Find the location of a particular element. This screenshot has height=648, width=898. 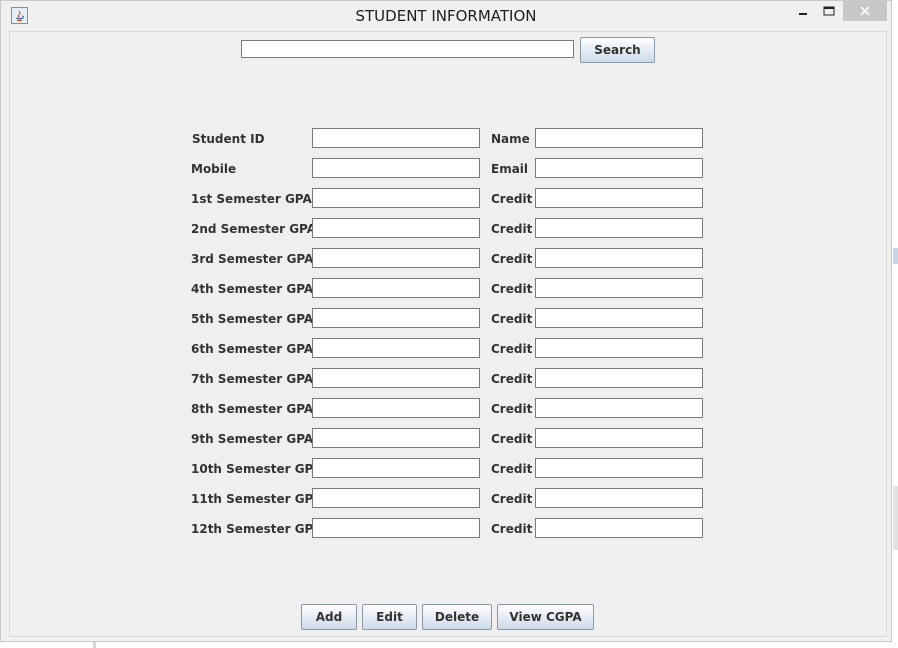

semester-9-credit-field is located at coordinates (619, 438).